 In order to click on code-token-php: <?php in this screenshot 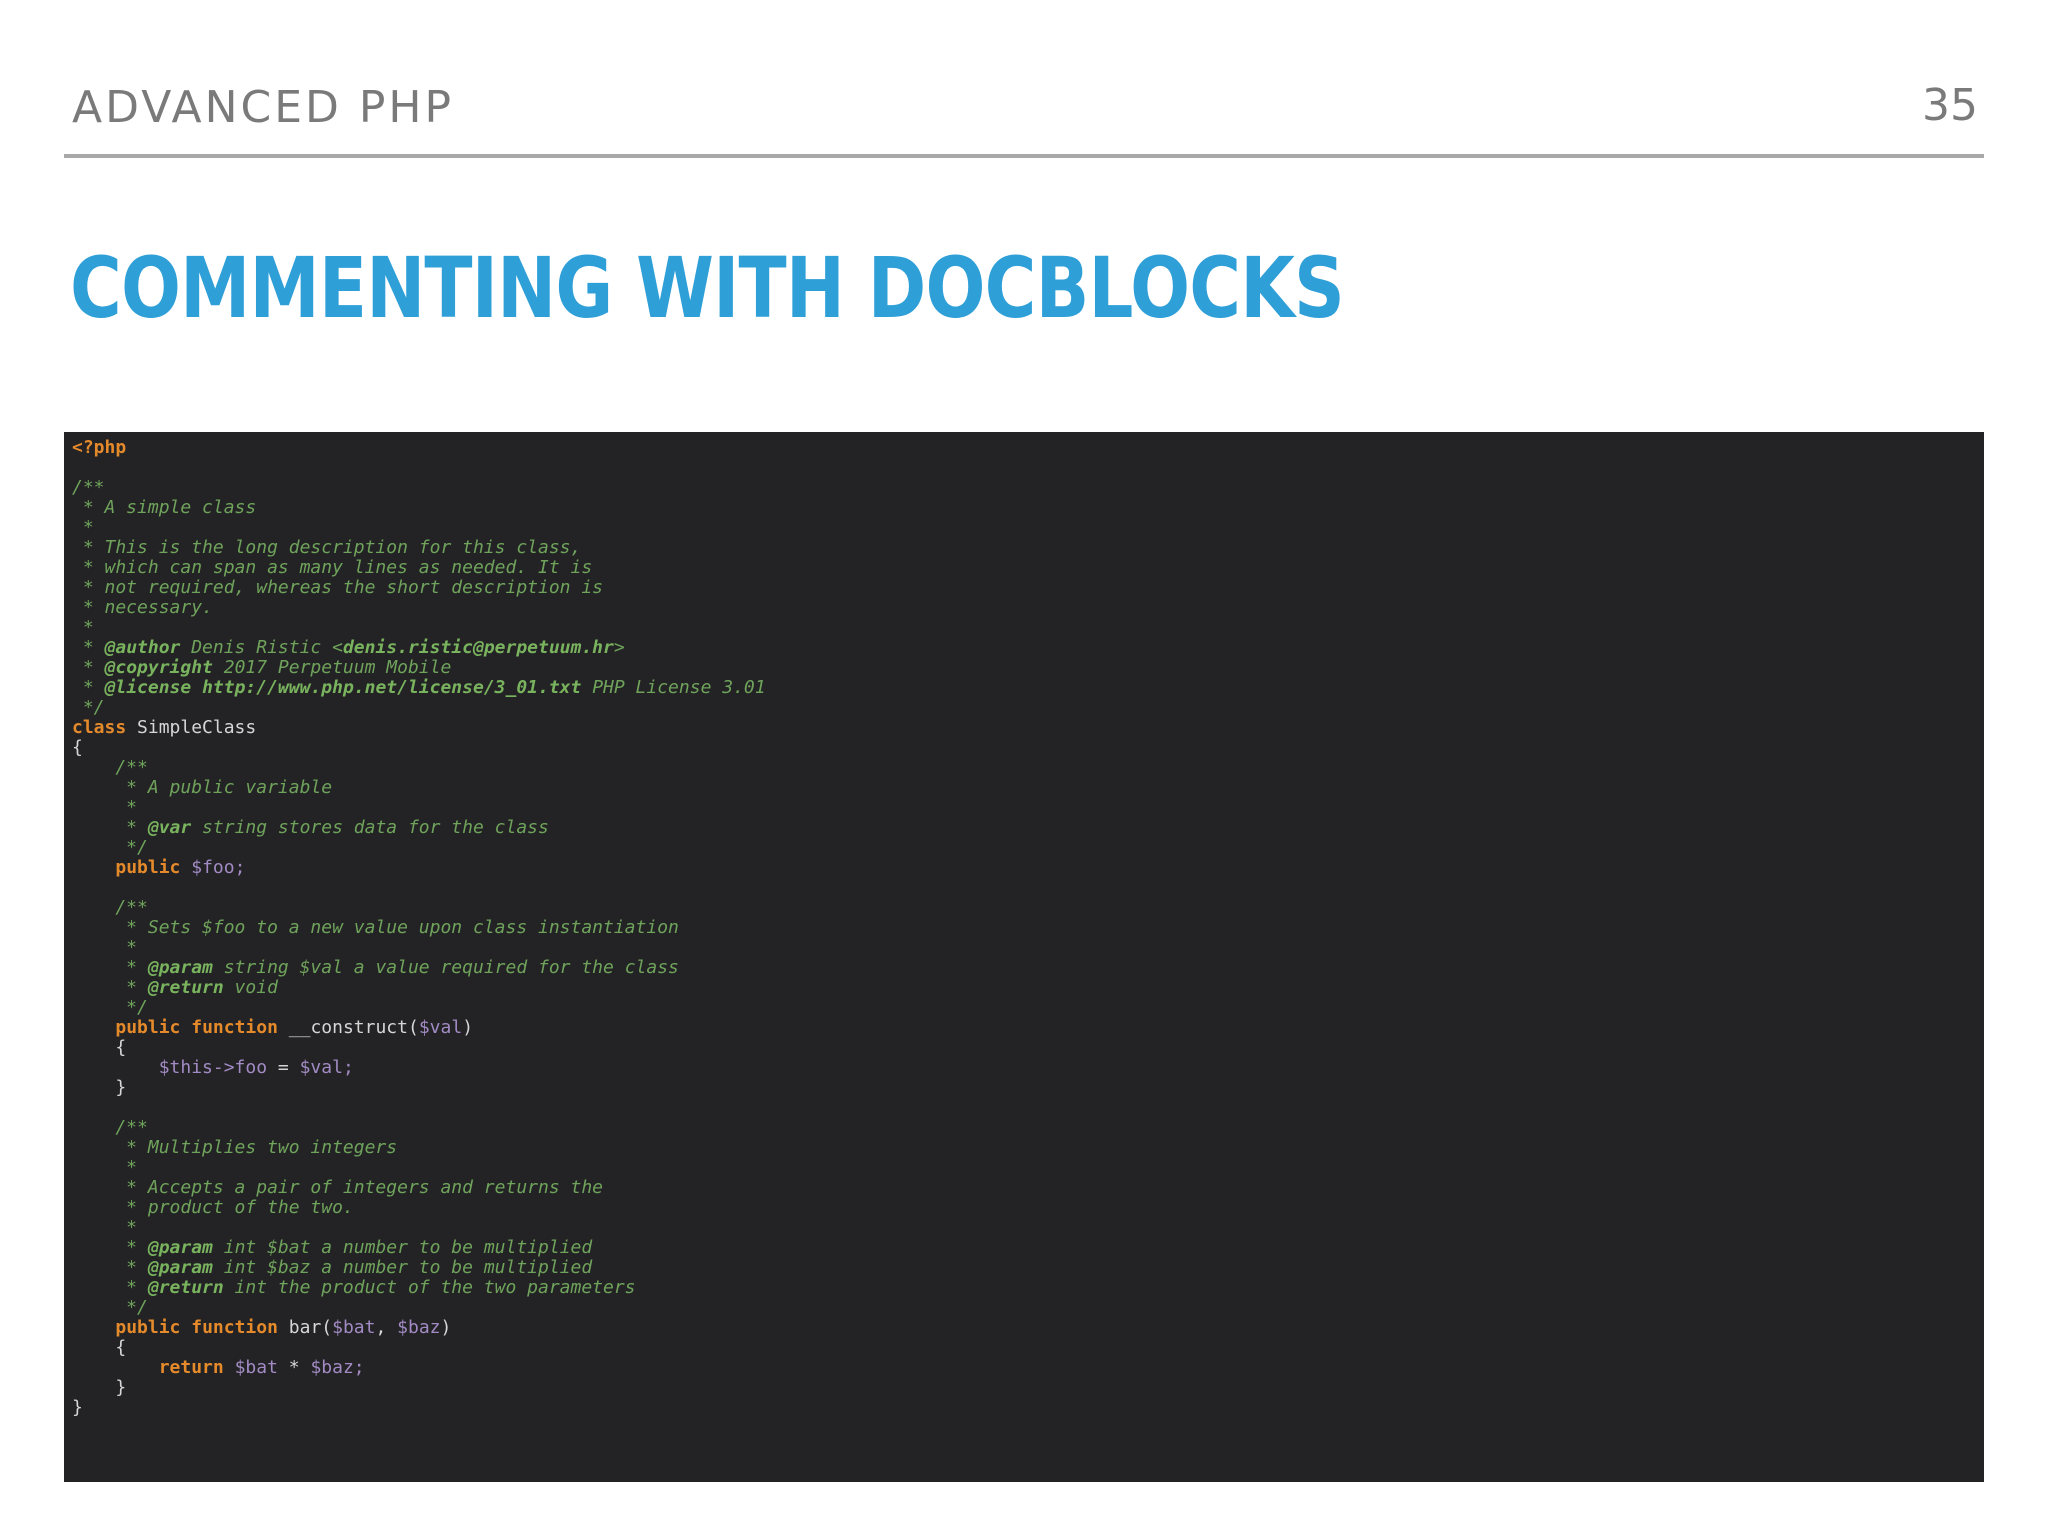, I will do `click(99, 447)`.